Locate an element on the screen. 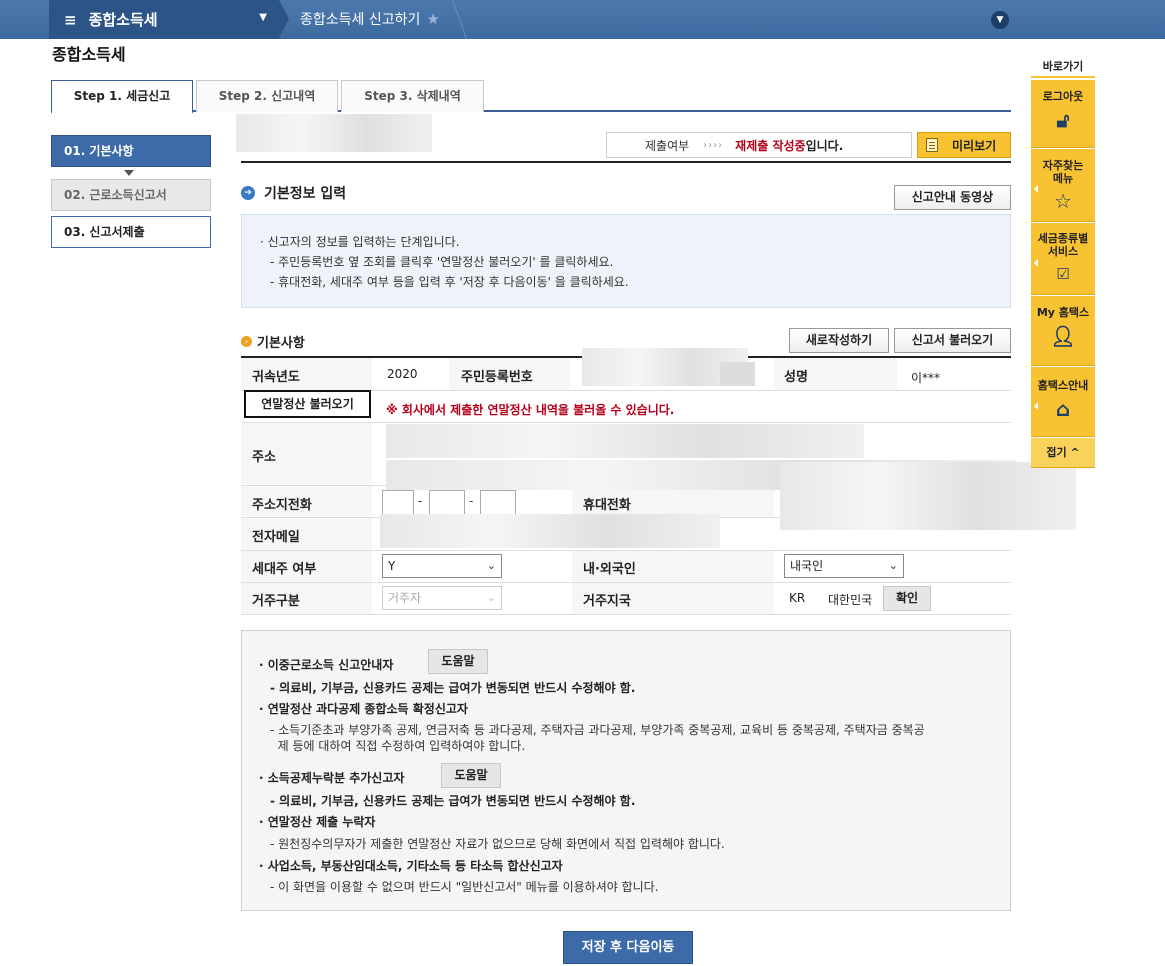  breadcrumb-current: 종합소득세 신고하기 is located at coordinates (360, 20).